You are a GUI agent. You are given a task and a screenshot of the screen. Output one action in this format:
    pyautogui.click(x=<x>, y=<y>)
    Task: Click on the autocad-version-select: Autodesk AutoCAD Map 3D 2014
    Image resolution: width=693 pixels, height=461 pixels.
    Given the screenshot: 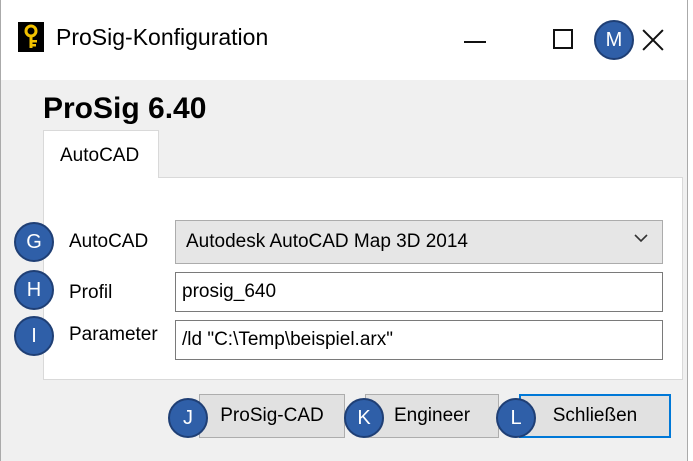 What is the action you would take?
    pyautogui.click(x=419, y=242)
    